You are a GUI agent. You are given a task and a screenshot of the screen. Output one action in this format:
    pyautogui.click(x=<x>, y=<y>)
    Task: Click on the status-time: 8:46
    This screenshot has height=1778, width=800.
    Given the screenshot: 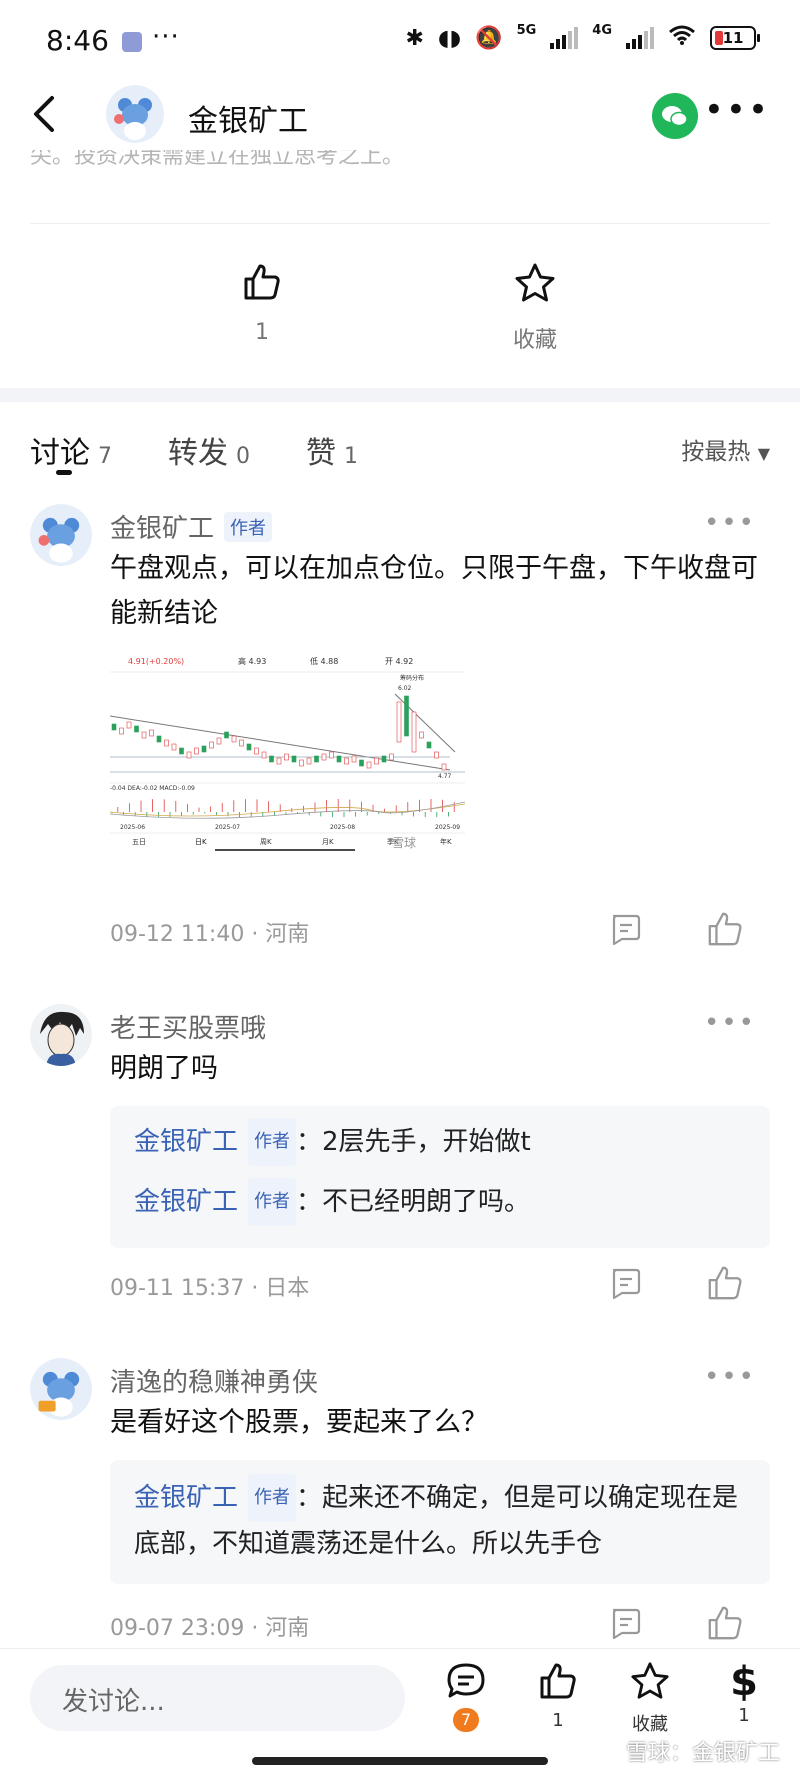 What is the action you would take?
    pyautogui.click(x=77, y=40)
    